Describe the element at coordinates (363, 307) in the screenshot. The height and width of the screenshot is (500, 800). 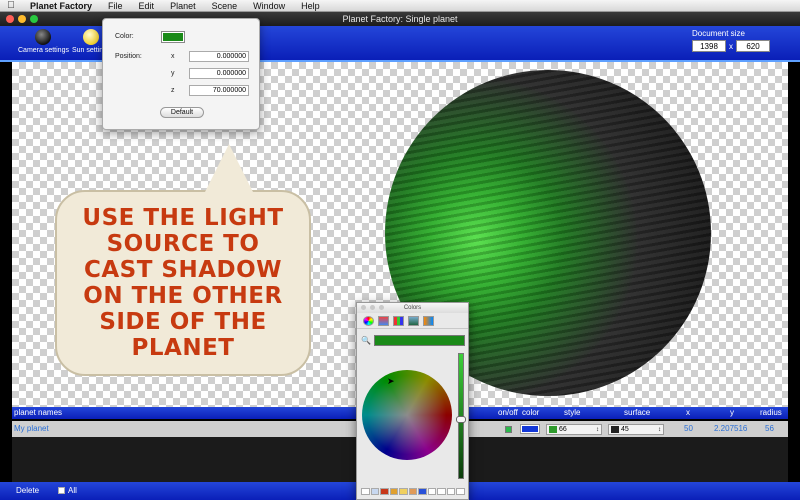
I see `colors-close-button` at that location.